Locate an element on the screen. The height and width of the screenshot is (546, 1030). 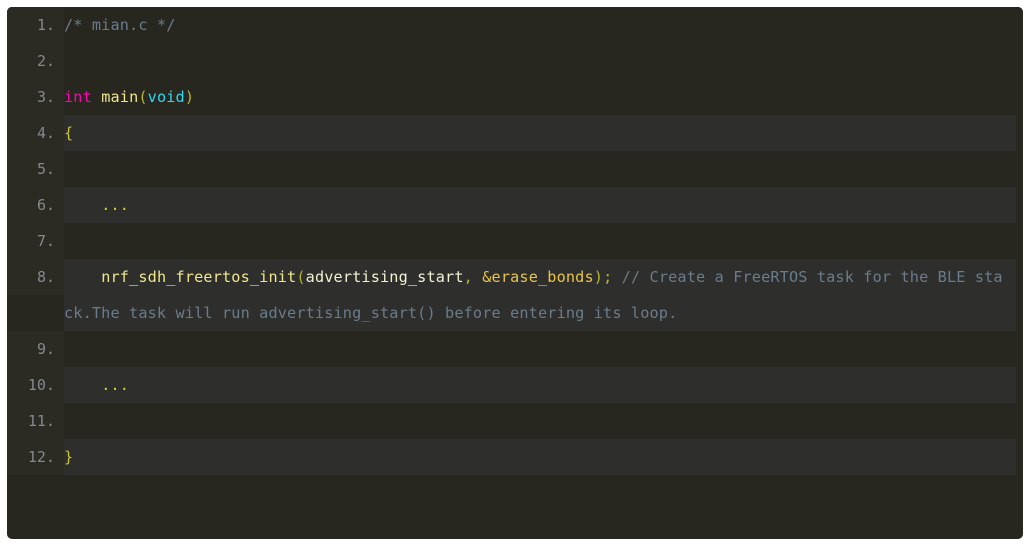
code-line: 4.{ is located at coordinates (515, 133).